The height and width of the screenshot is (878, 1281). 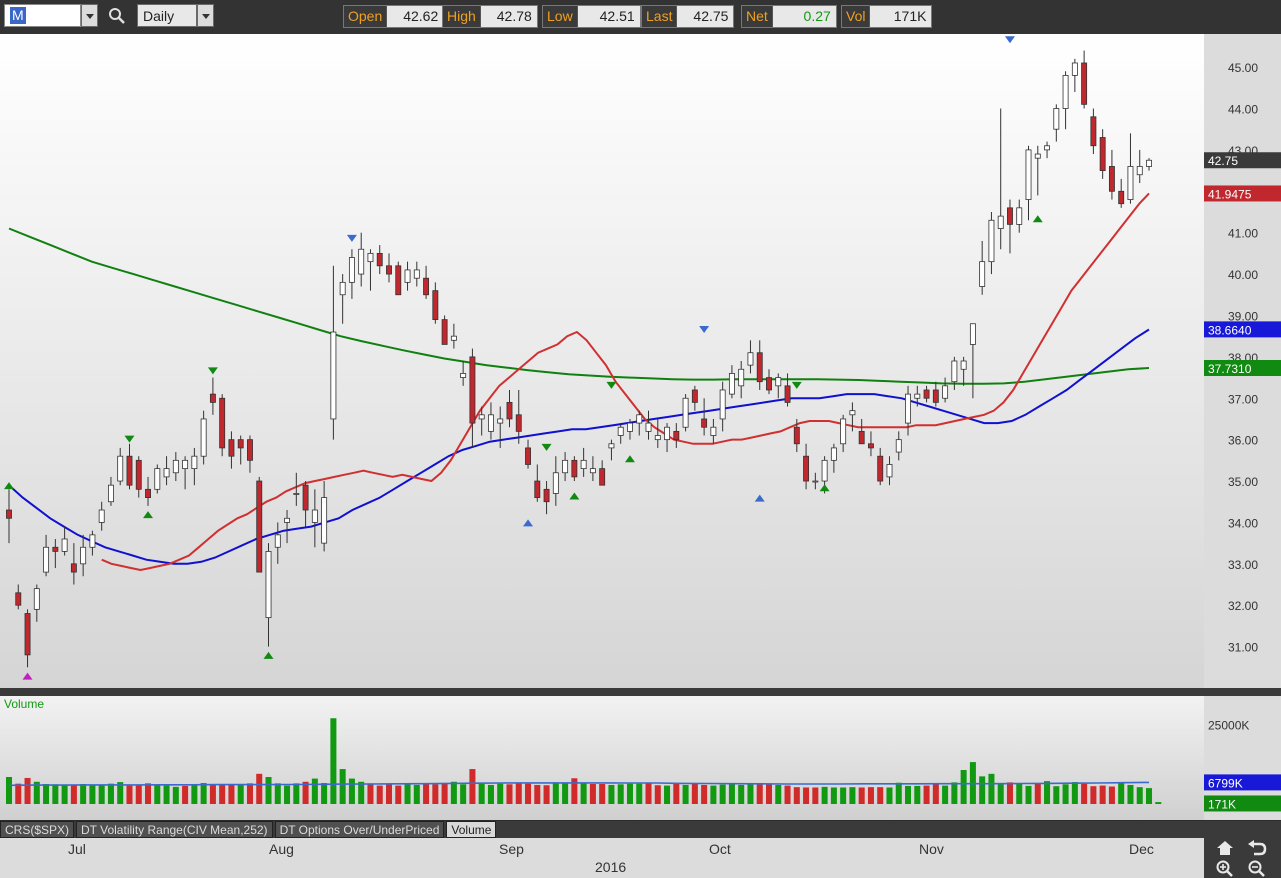 I want to click on quote-low-label: Low, so click(x=560, y=16).